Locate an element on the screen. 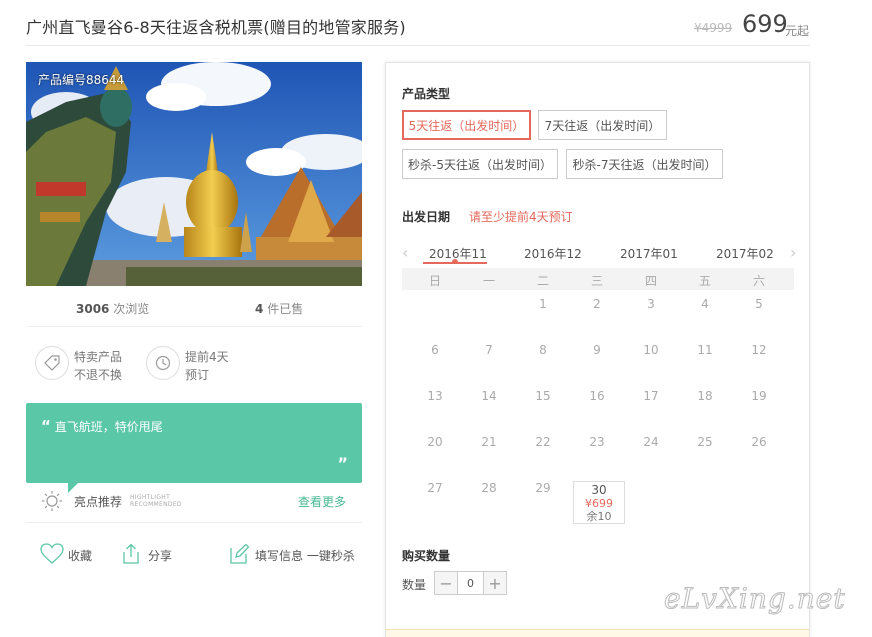 This screenshot has width=872, height=637. calendar-day: 13 is located at coordinates (435, 396).